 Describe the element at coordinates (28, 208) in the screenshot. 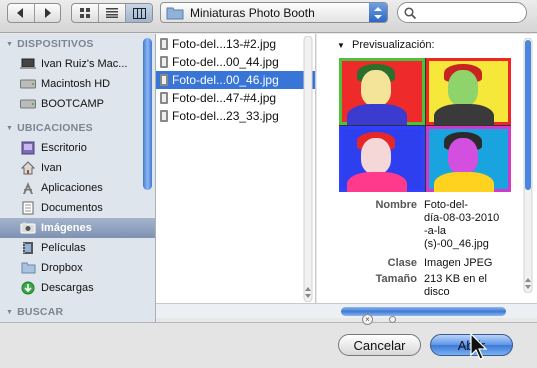

I see `documents-icon` at that location.